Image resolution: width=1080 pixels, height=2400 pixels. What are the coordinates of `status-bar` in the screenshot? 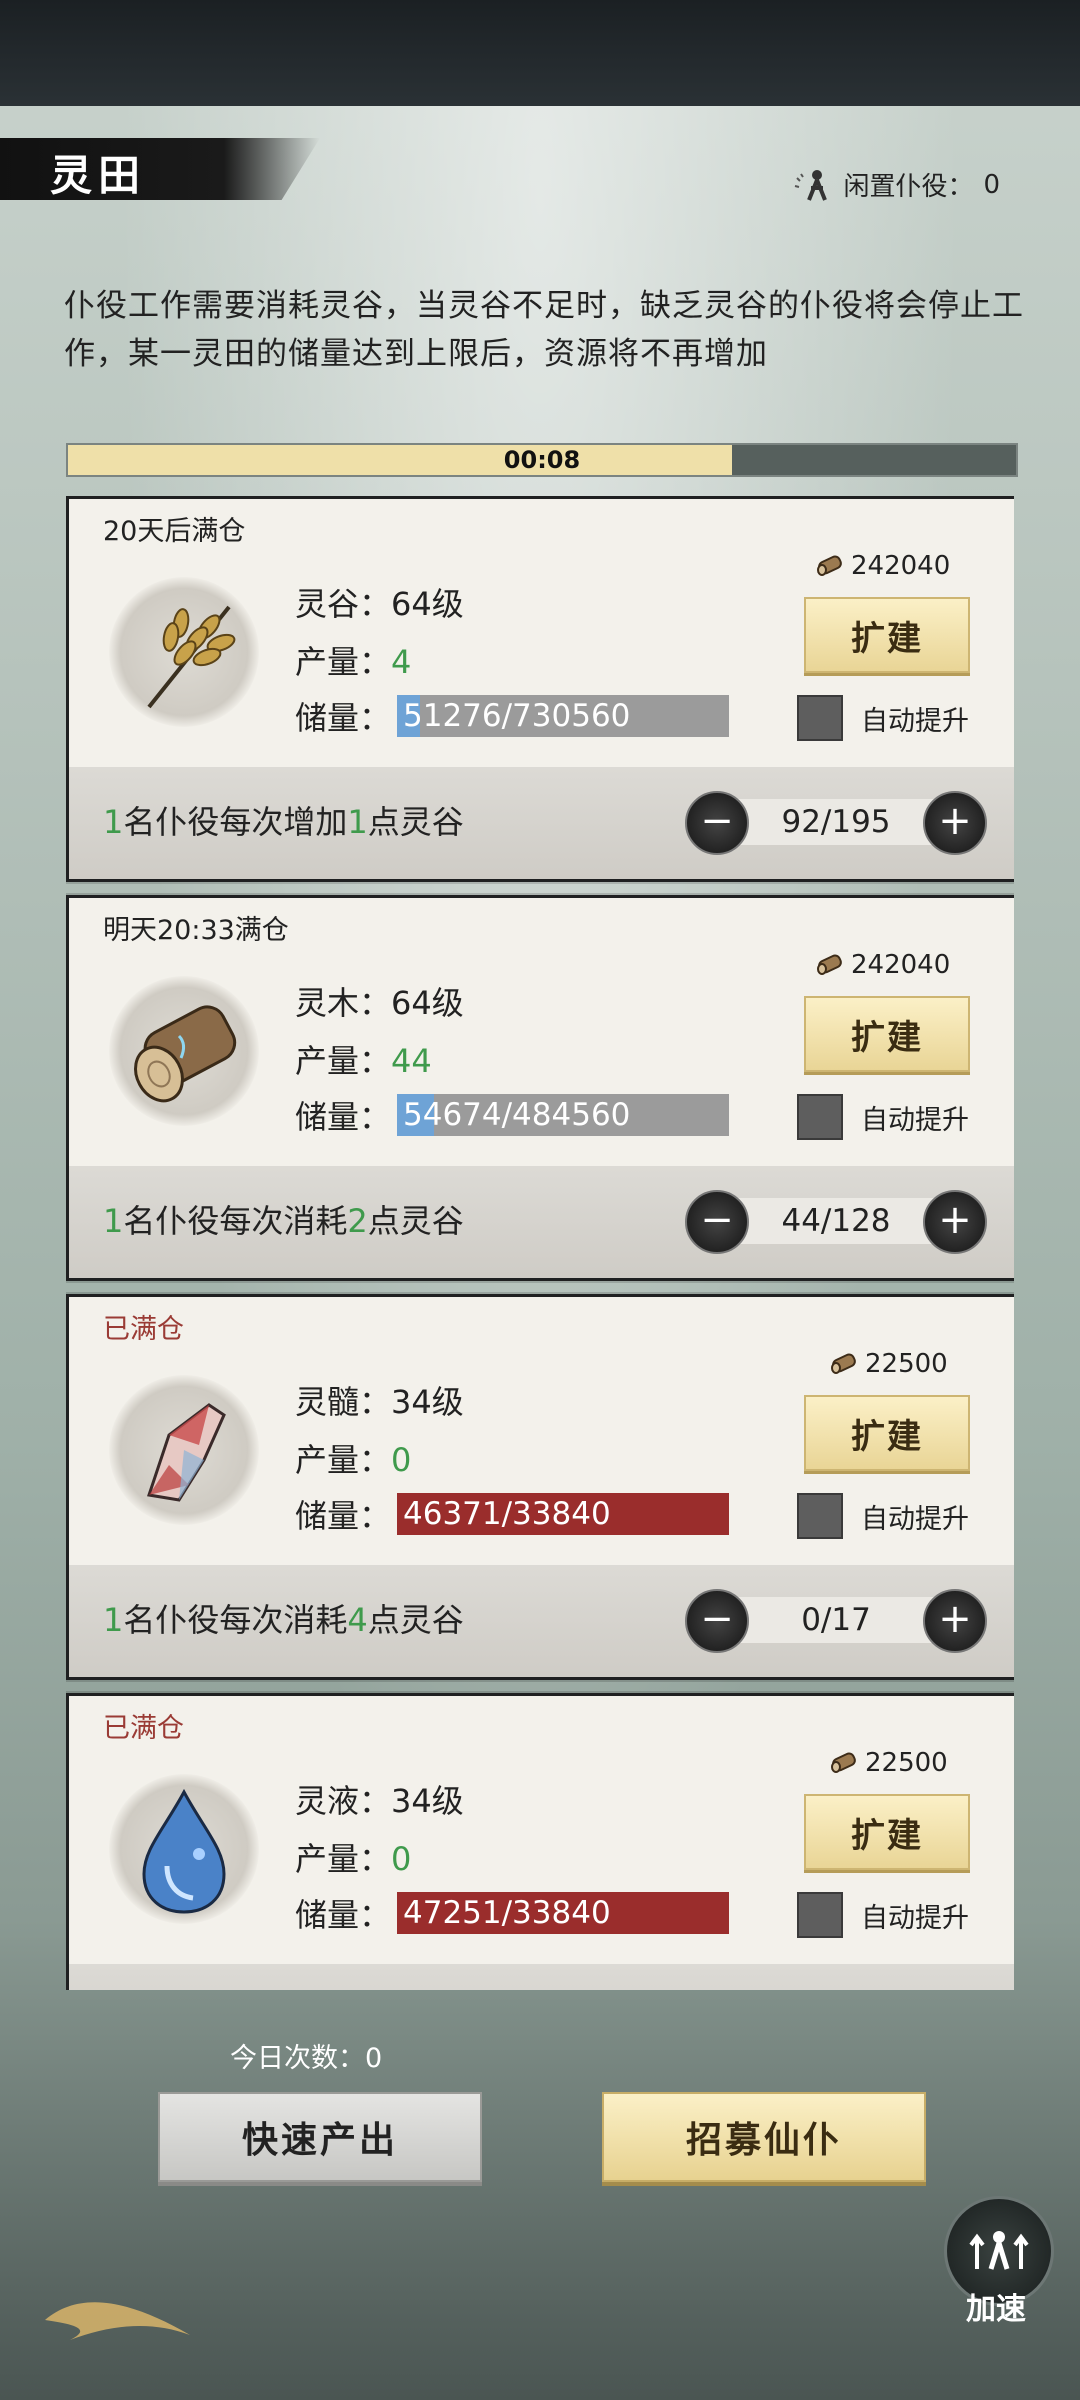 It's located at (540, 53).